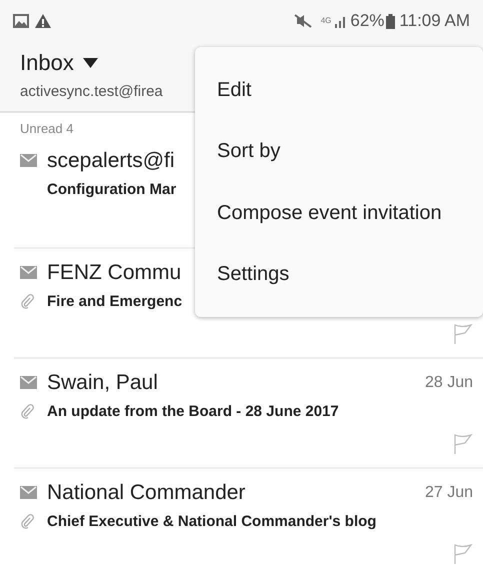 The height and width of the screenshot is (577, 483). What do you see at coordinates (391, 21) in the screenshot?
I see `battery-icon` at bounding box center [391, 21].